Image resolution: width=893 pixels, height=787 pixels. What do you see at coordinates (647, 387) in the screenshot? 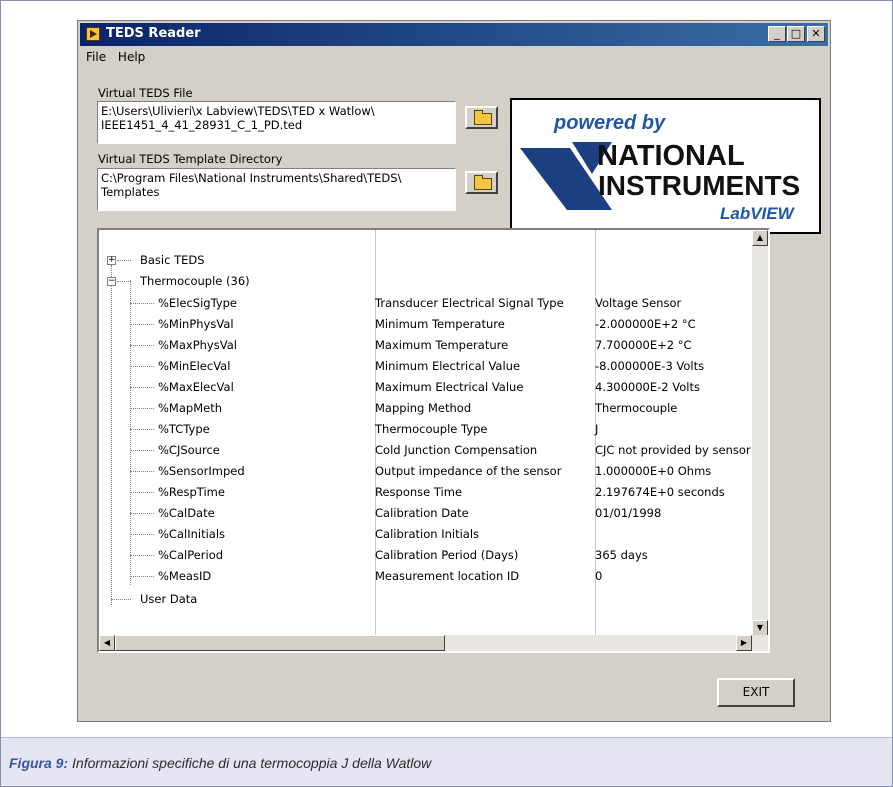
I see `parameter-value: 4.300000E-2 Volts` at bounding box center [647, 387].